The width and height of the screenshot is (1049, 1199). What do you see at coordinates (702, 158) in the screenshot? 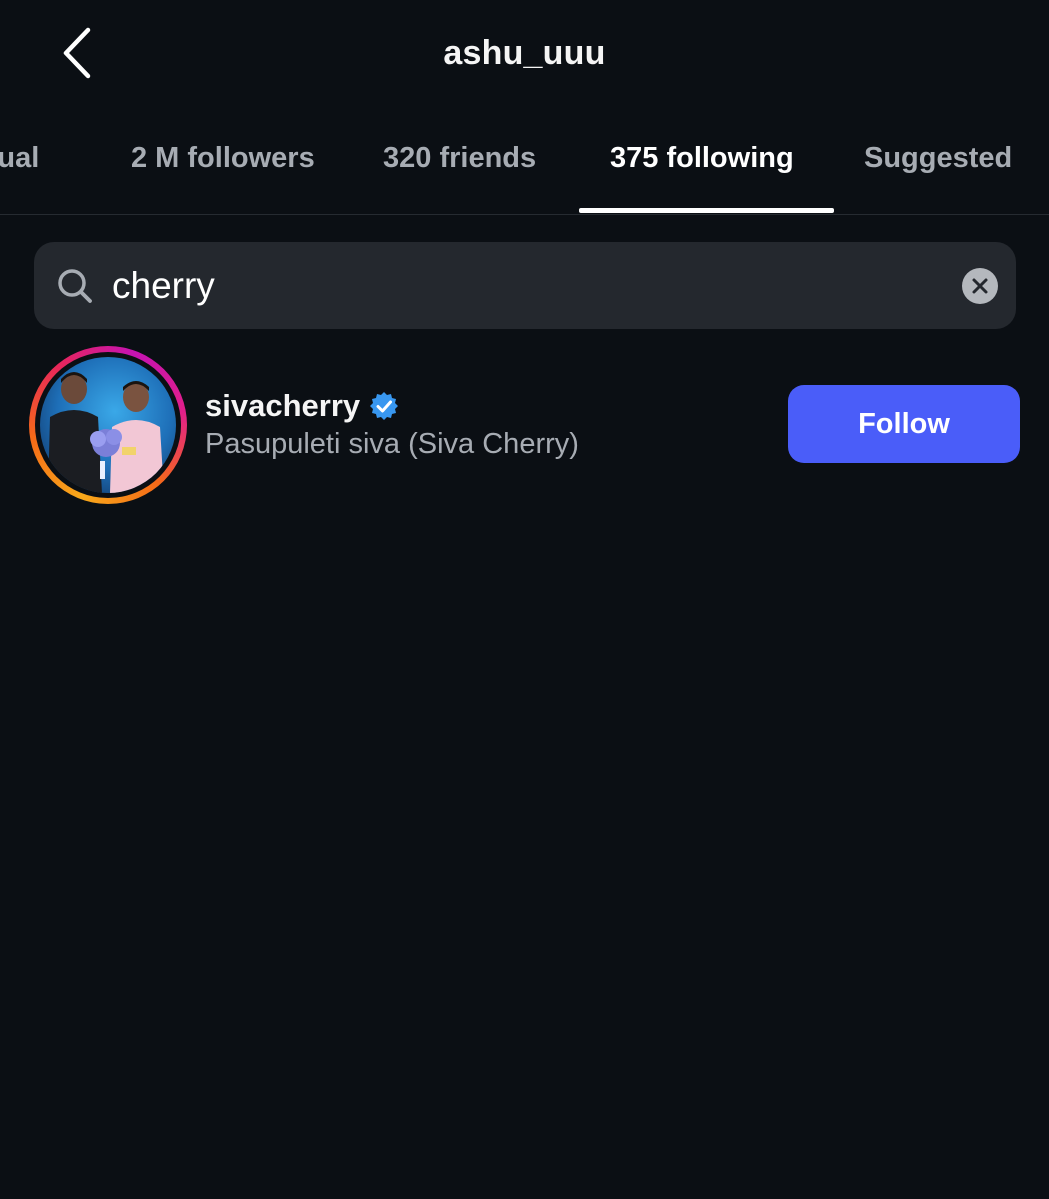
I see `tab-following: 375 following` at bounding box center [702, 158].